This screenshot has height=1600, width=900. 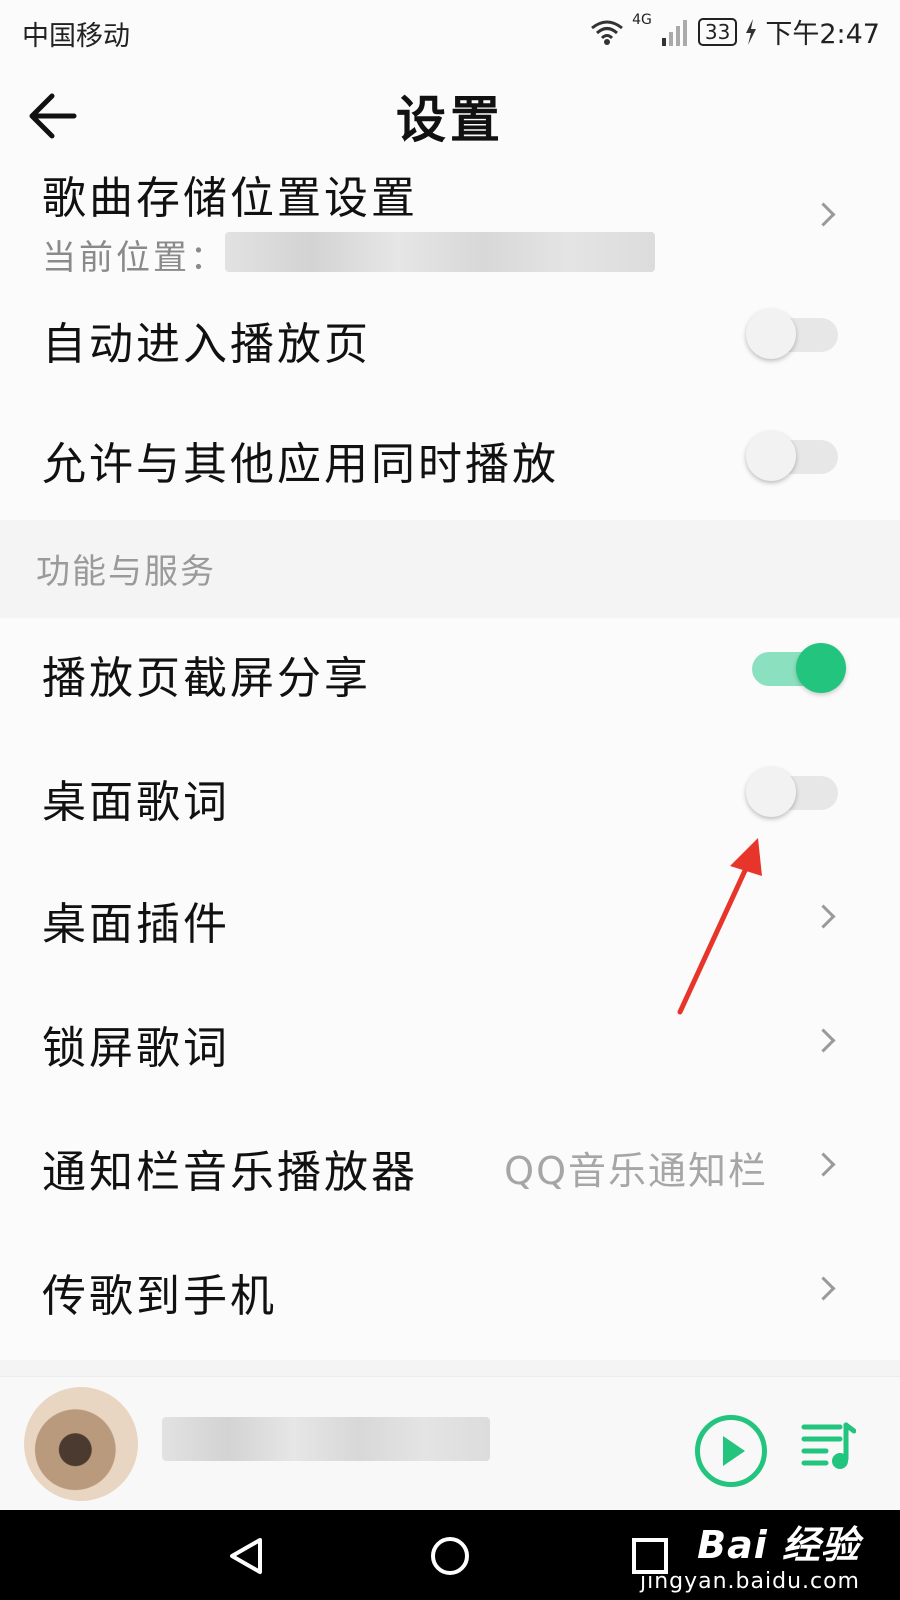 I want to click on notification-player-label: 通知栏音乐播放器, so click(x=230, y=1172).